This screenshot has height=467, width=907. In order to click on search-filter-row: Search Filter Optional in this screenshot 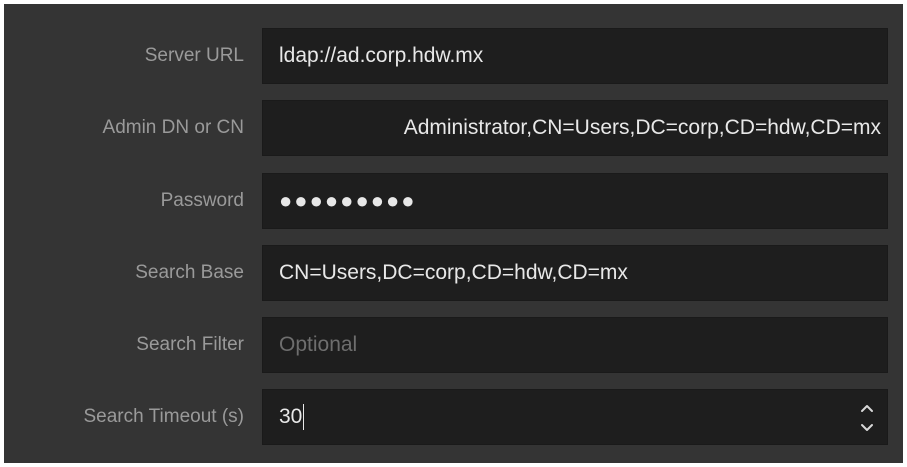, I will do `click(453, 345)`.